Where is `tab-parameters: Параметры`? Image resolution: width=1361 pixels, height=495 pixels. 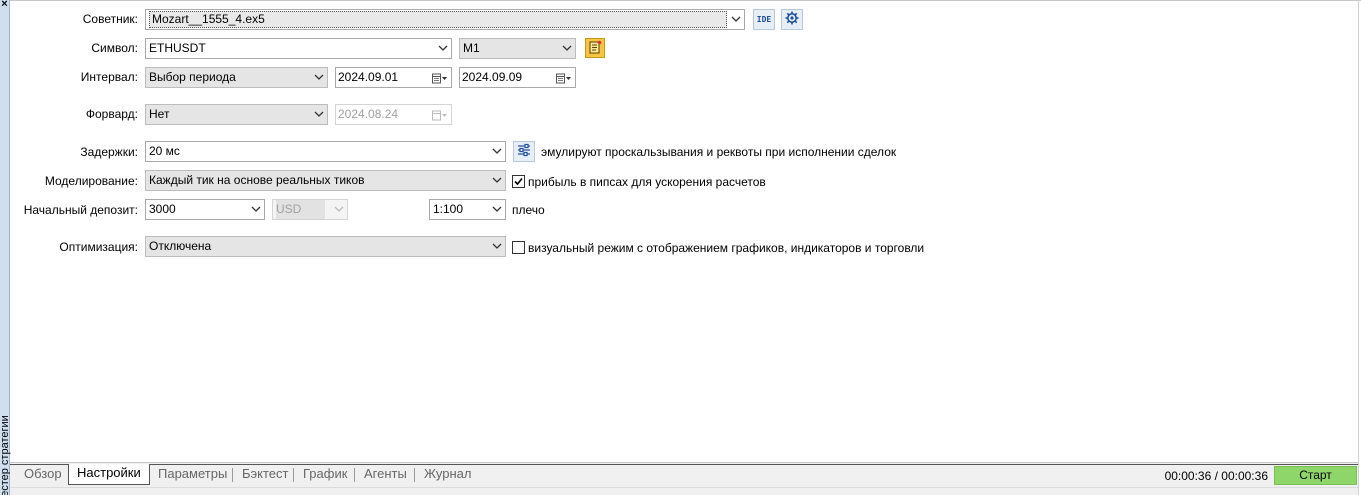
tab-parameters: Параметры is located at coordinates (192, 476).